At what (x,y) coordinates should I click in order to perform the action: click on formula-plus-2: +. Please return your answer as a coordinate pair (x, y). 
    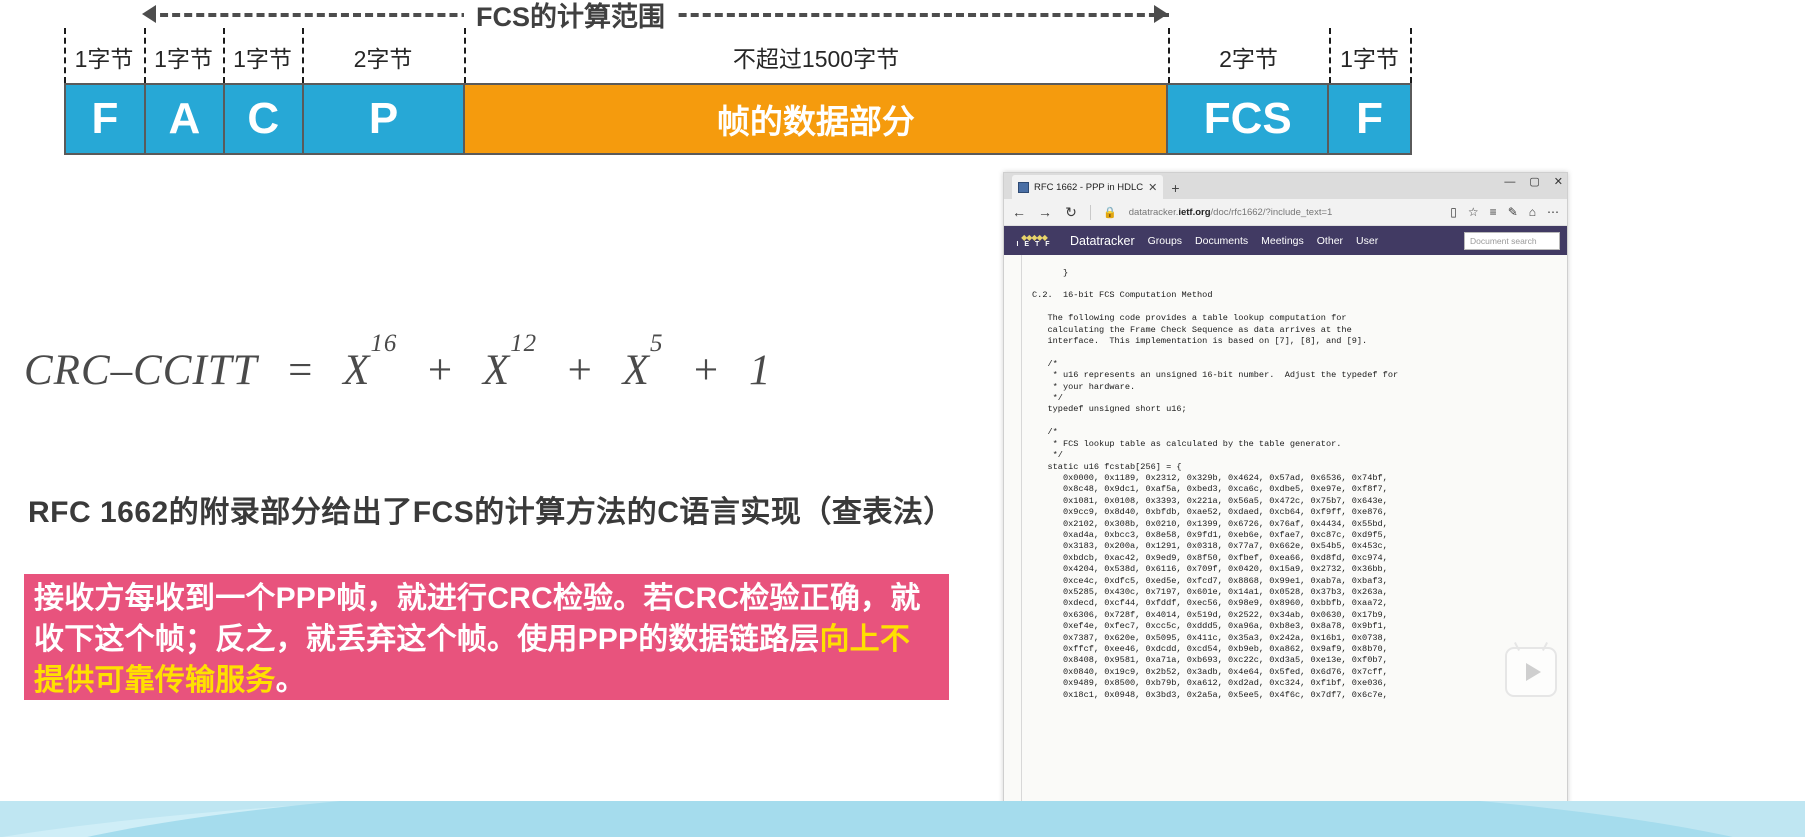
    Looking at the image, I should click on (706, 370).